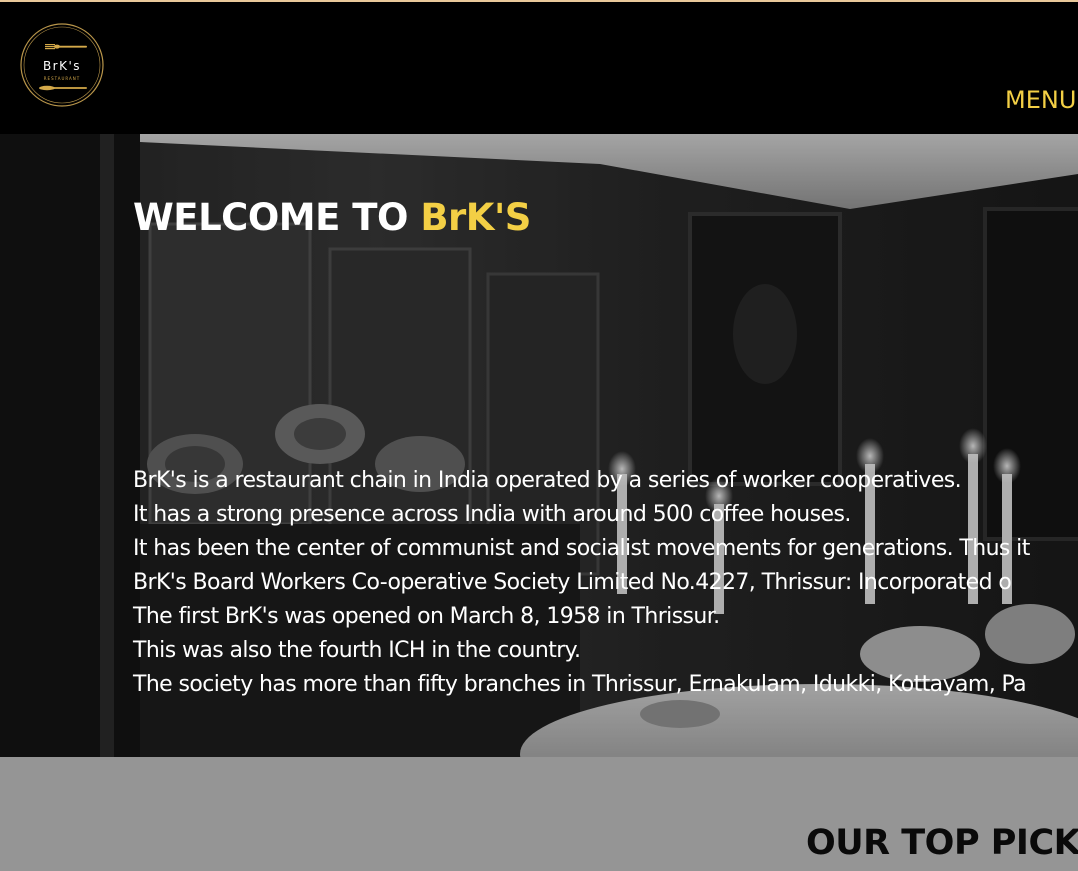  Describe the element at coordinates (942, 843) in the screenshot. I see `top-picks-title: OUR TOP PICKS` at that location.